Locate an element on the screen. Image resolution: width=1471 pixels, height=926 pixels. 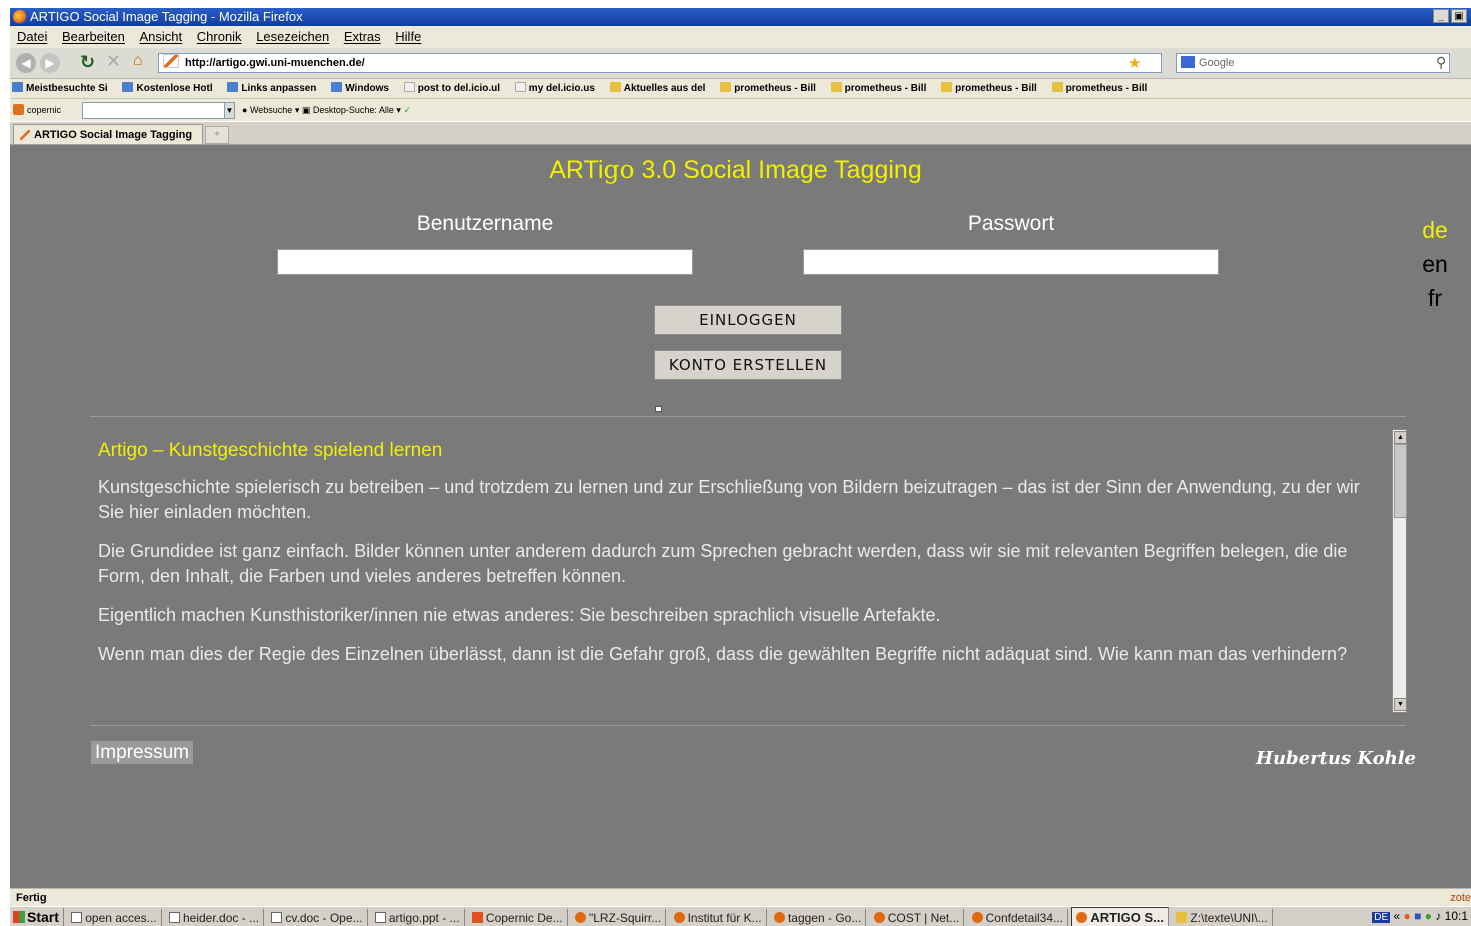
impressum-link: Impressum is located at coordinates (142, 752).